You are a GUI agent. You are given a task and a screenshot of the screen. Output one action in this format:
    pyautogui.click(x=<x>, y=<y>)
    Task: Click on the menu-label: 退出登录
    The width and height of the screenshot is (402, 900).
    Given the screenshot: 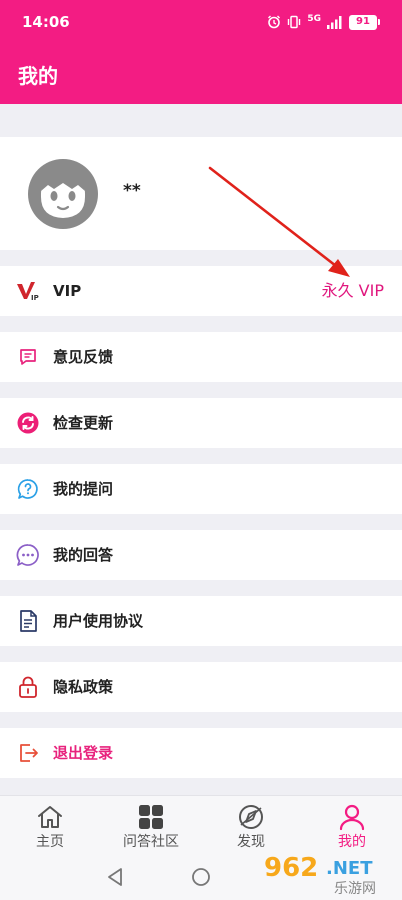 What is the action you would take?
    pyautogui.click(x=83, y=753)
    